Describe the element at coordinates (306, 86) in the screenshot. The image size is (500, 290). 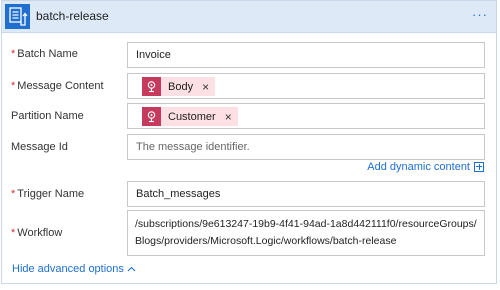
I see `message-content-field: Body ×` at that location.